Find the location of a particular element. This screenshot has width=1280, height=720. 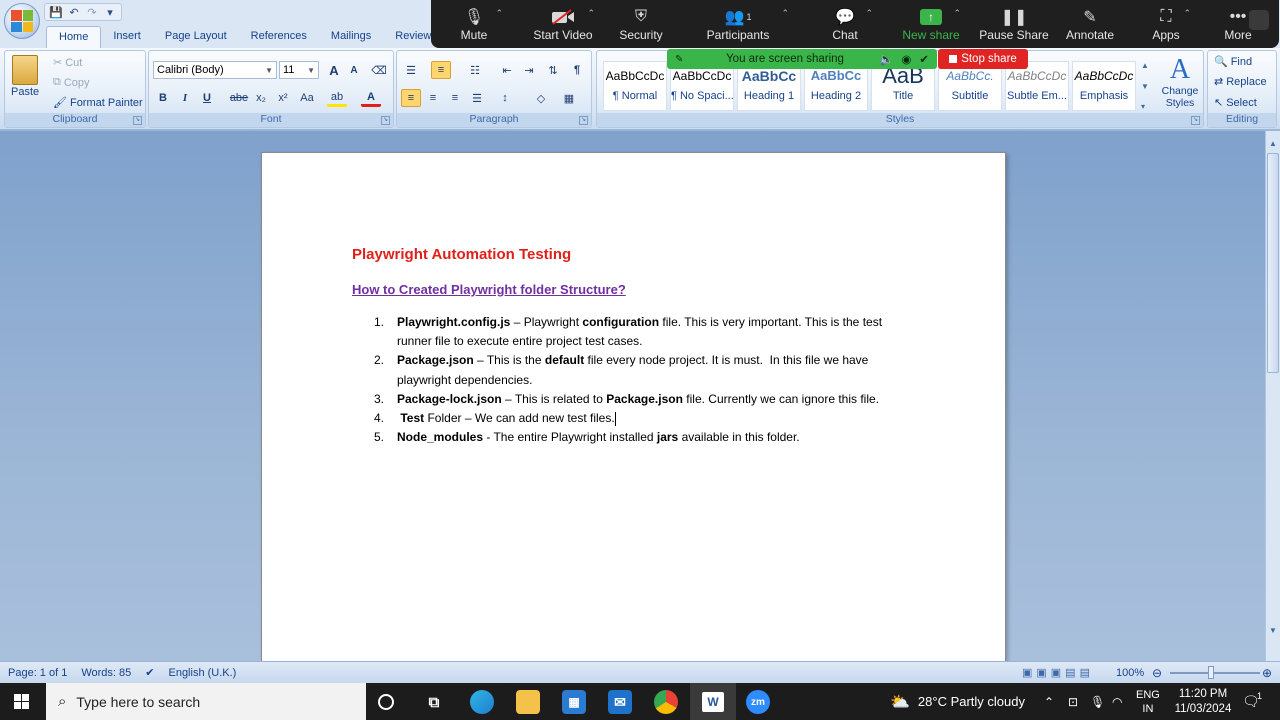

format-painter-button: 🖌 Format Painter is located at coordinates (98, 103).